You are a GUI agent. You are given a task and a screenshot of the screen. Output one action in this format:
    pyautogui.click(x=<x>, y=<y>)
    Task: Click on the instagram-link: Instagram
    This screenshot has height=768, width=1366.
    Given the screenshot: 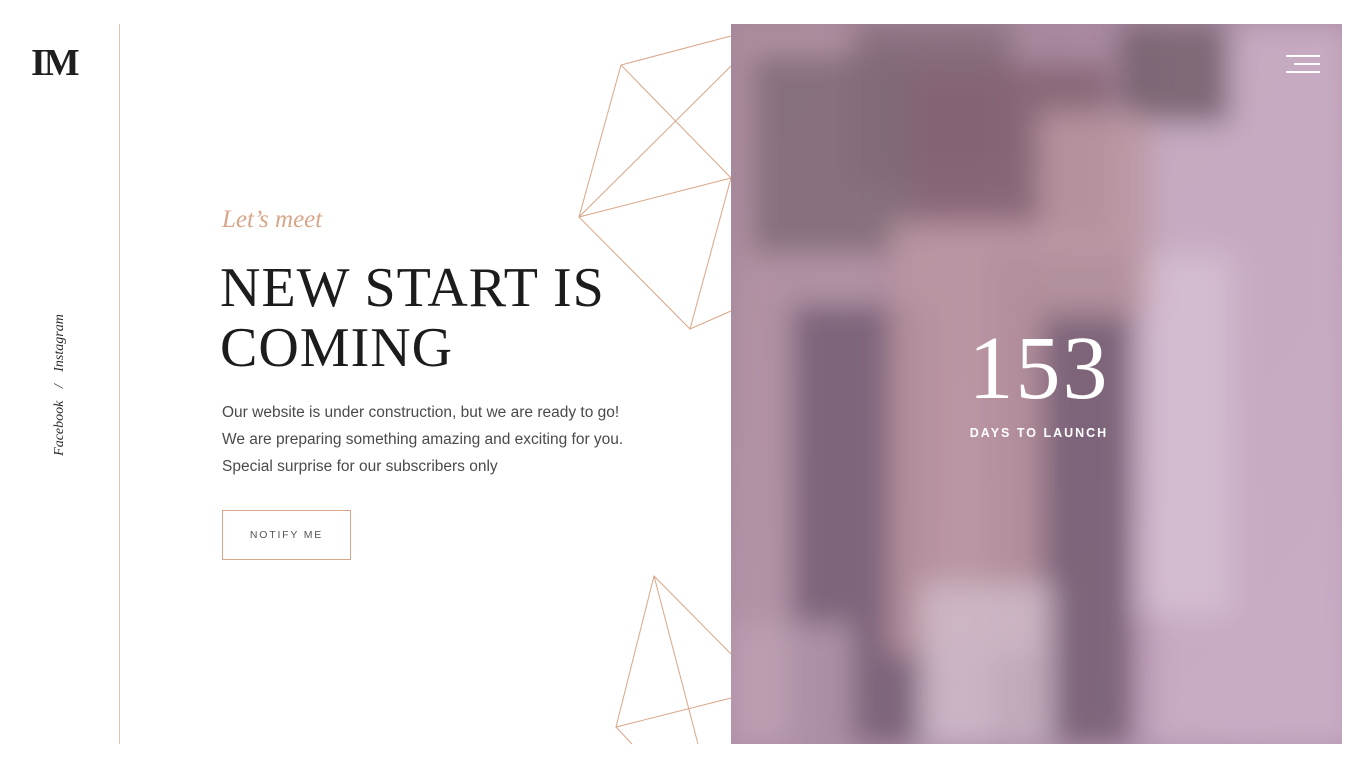 What is the action you would take?
    pyautogui.click(x=59, y=343)
    